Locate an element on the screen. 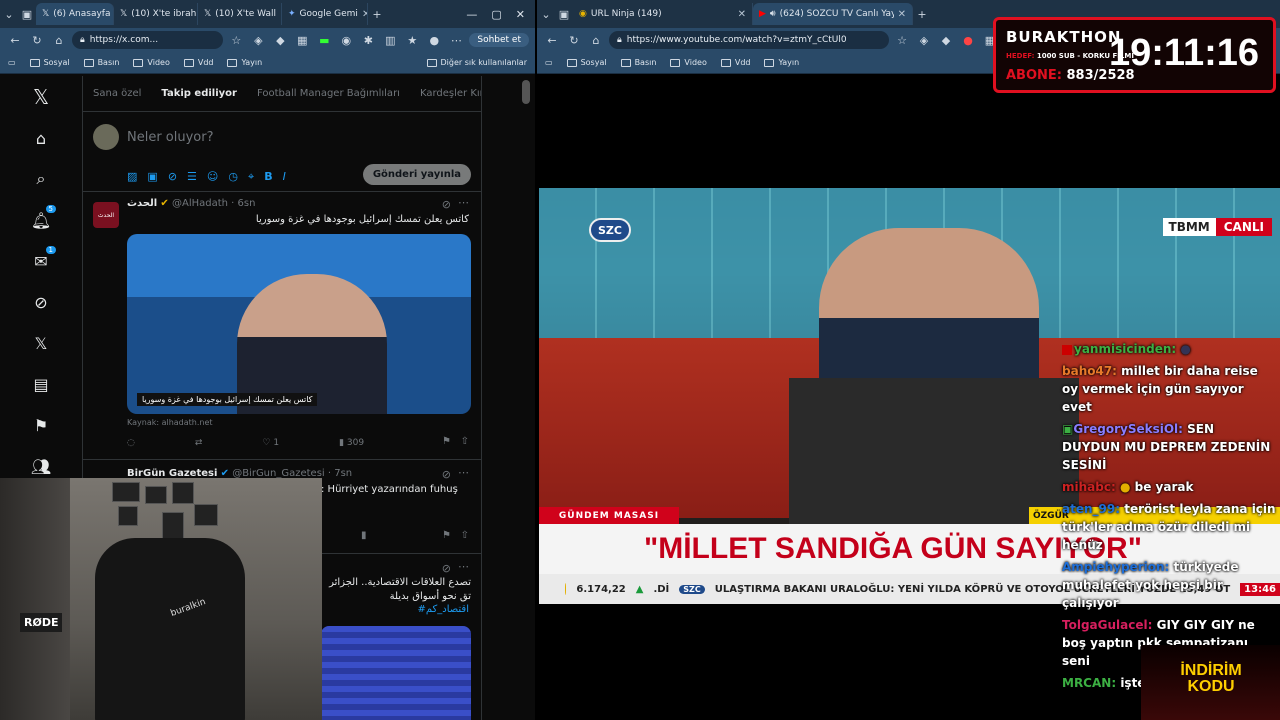 This screenshot has height=720, width=1280. poll-icon: ☰ is located at coordinates (192, 177).